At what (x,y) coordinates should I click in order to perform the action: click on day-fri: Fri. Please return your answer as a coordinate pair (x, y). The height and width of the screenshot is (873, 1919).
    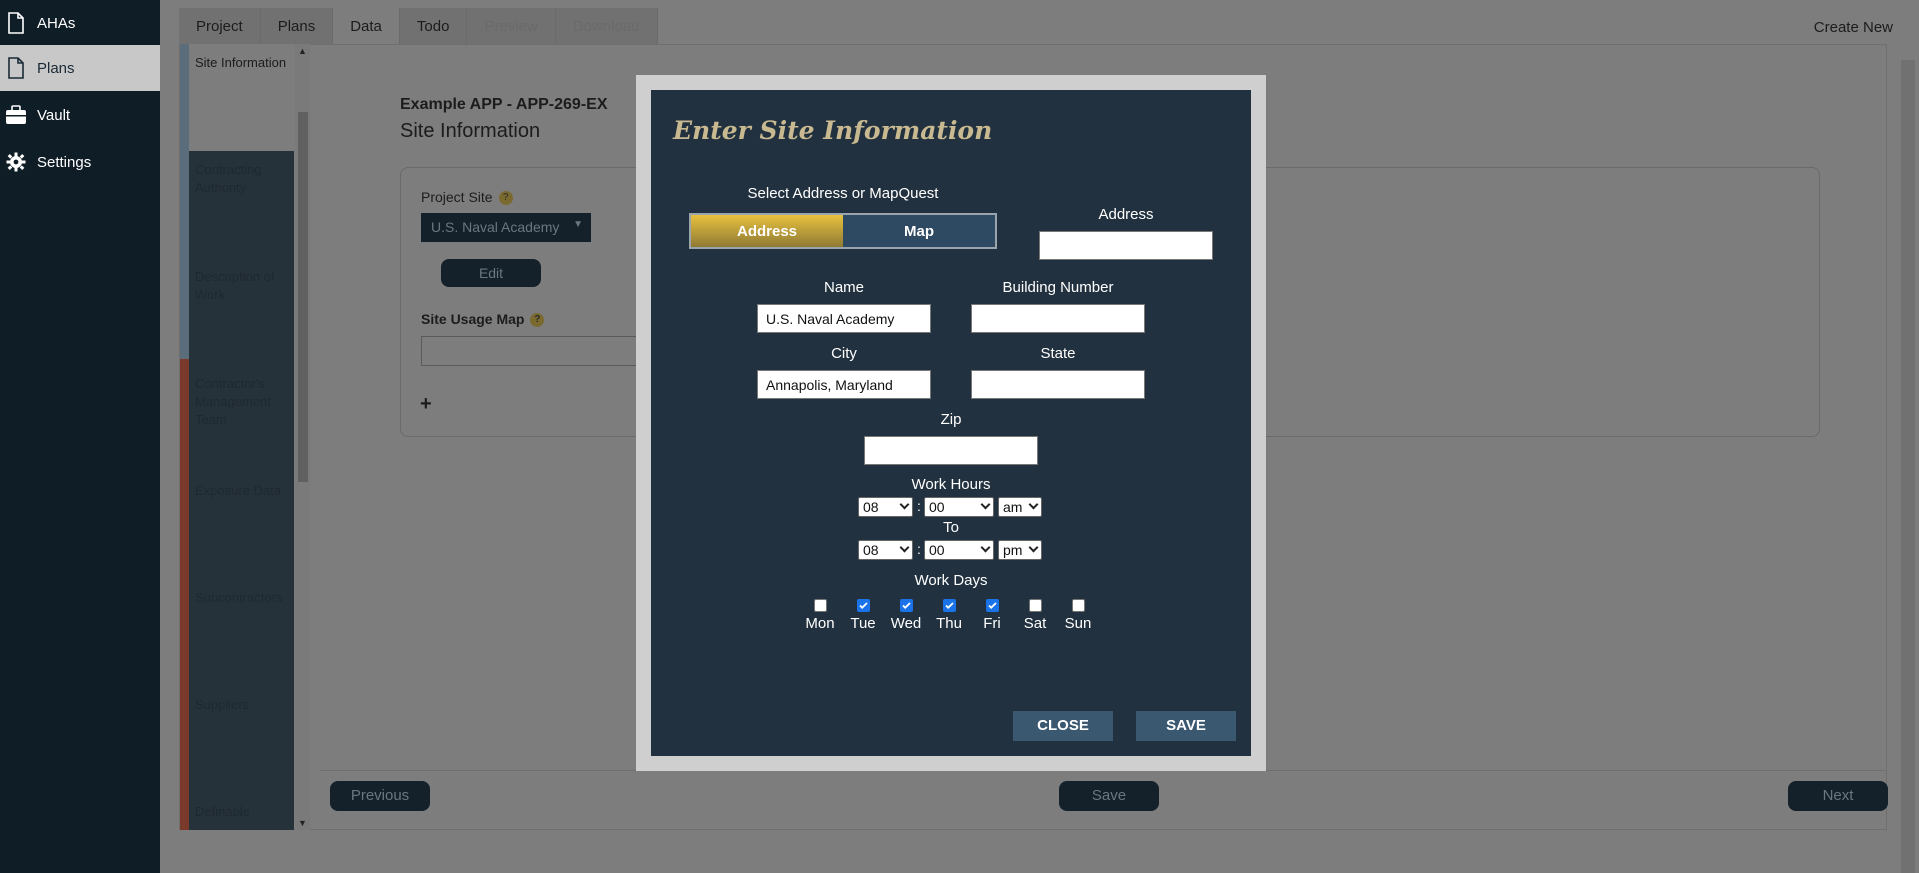
    Looking at the image, I should click on (992, 615).